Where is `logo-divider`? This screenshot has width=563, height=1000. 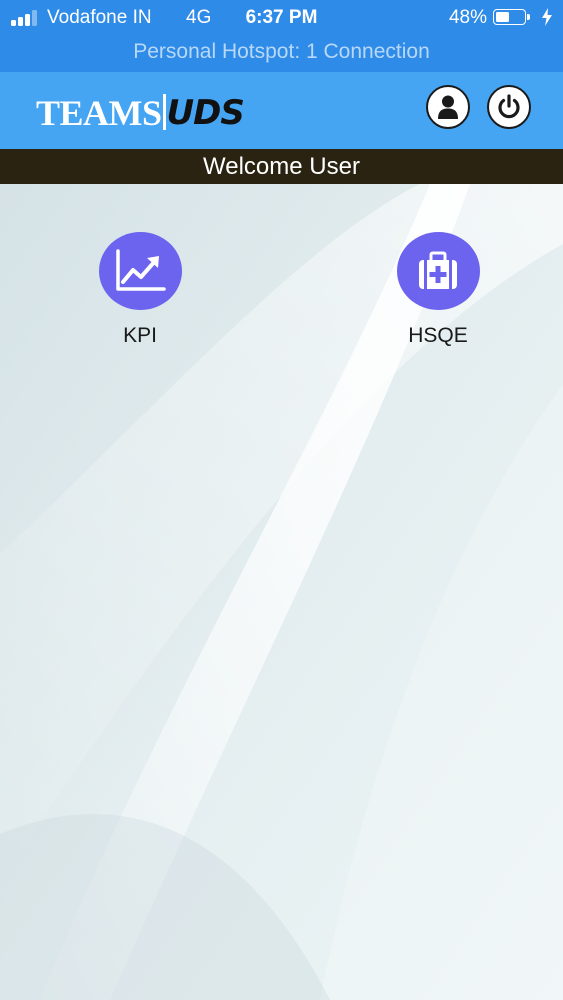 logo-divider is located at coordinates (164, 112).